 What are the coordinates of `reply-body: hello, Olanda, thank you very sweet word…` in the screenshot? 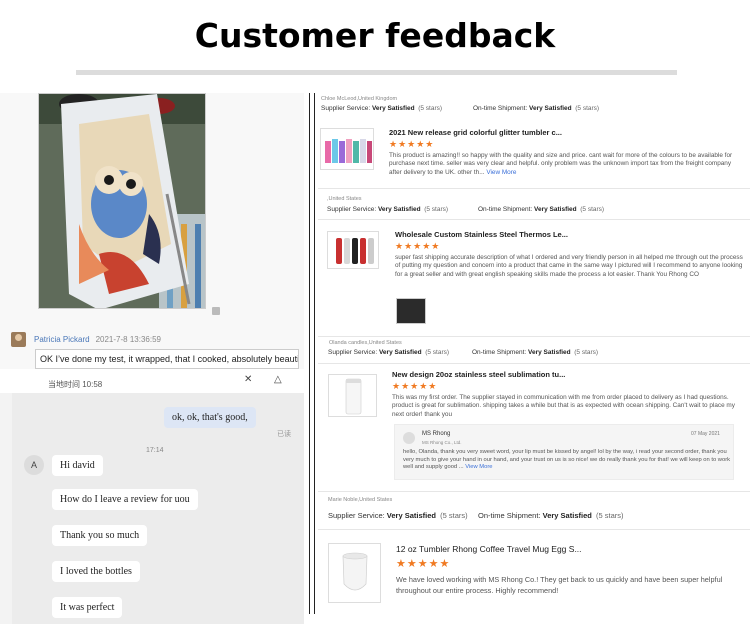 It's located at (567, 459).